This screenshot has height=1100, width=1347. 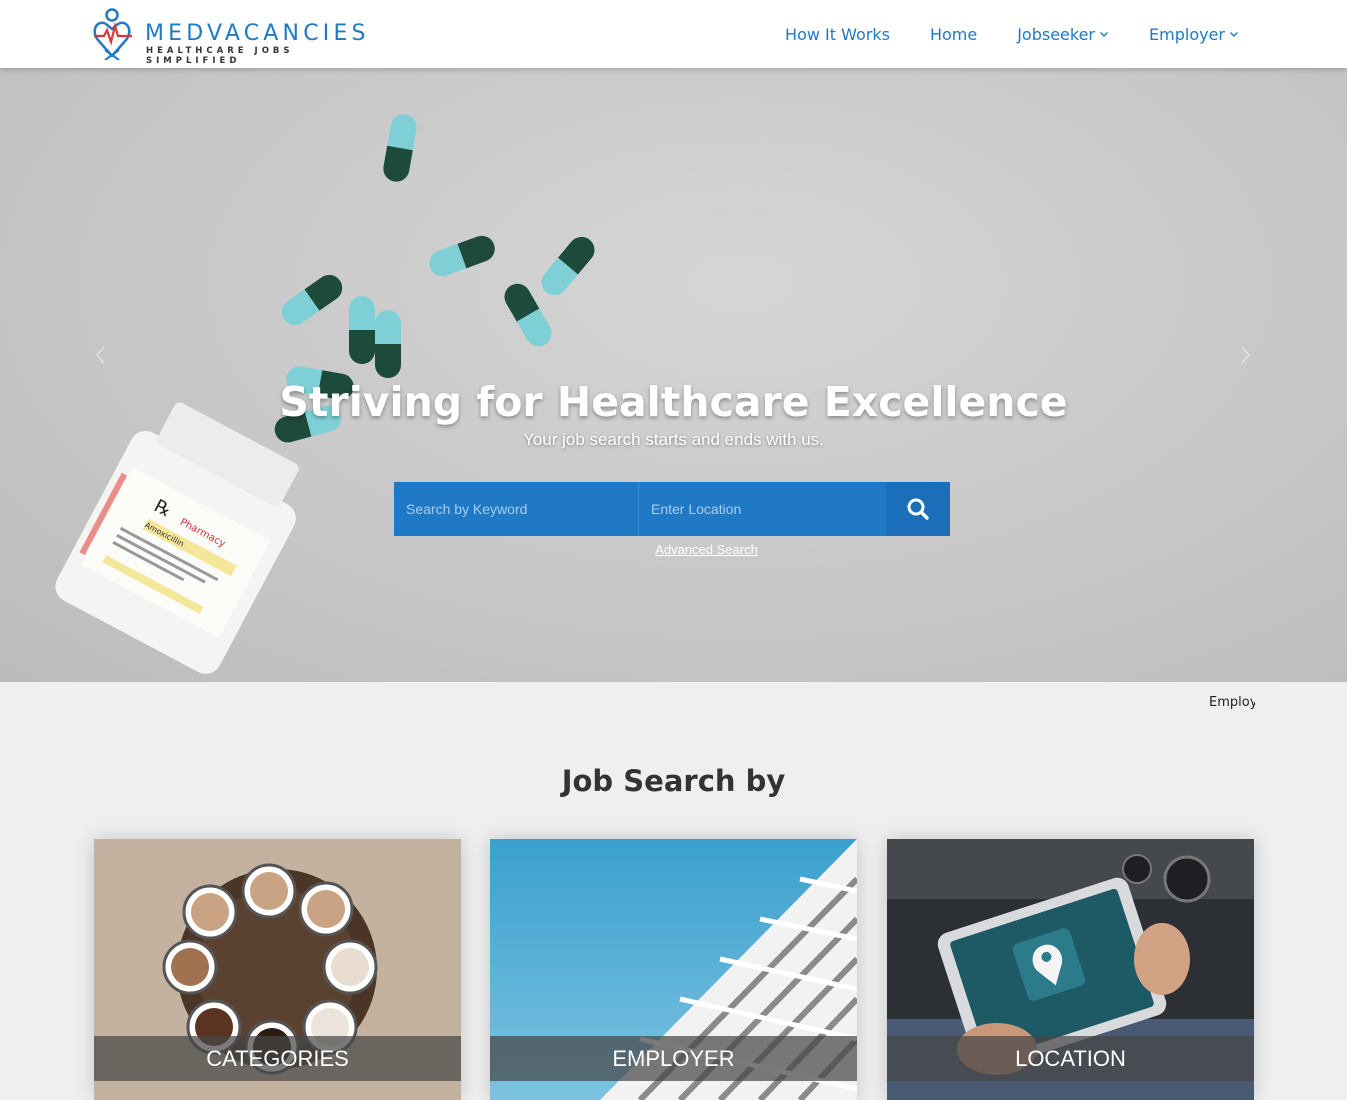 I want to click on card-label: LOCATION, so click(x=1070, y=1058).